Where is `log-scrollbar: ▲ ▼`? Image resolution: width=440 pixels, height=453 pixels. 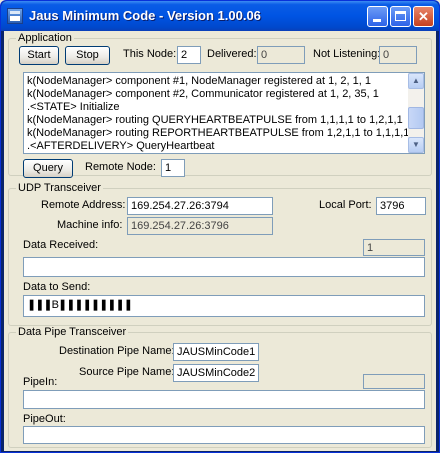 log-scrollbar: ▲ ▼ is located at coordinates (416, 113).